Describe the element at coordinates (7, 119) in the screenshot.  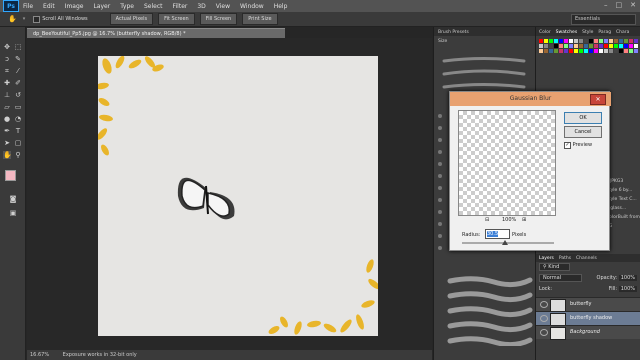
I see `blur-tool-icon: ●` at that location.